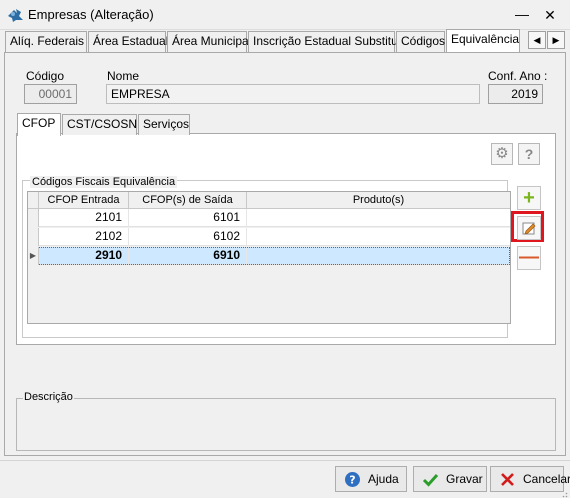 The image size is (570, 498). What do you see at coordinates (564, 494) in the screenshot?
I see `resize-grip-icon` at bounding box center [564, 494].